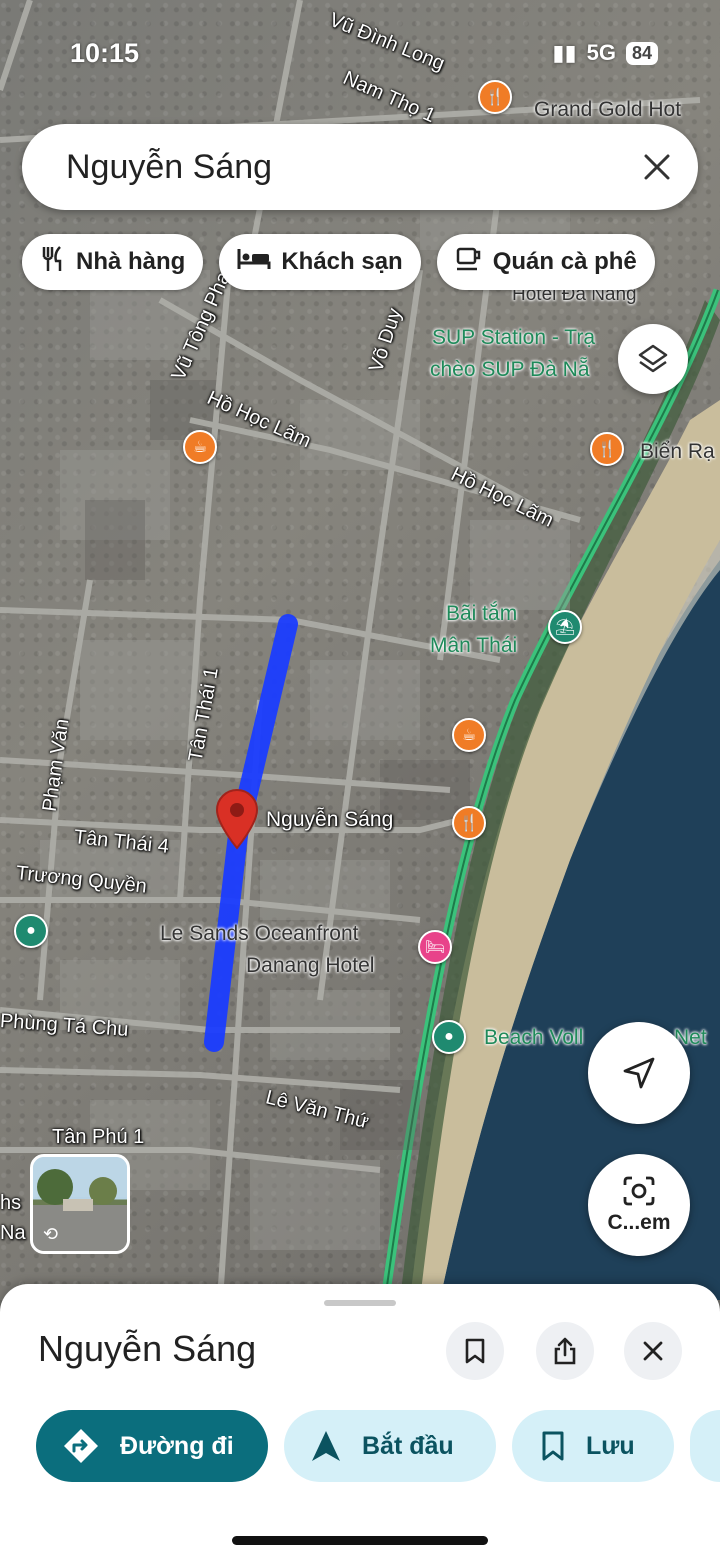 This screenshot has height=1560, width=720. I want to click on street-view-thumbnail: ⟲, so click(80, 1204).